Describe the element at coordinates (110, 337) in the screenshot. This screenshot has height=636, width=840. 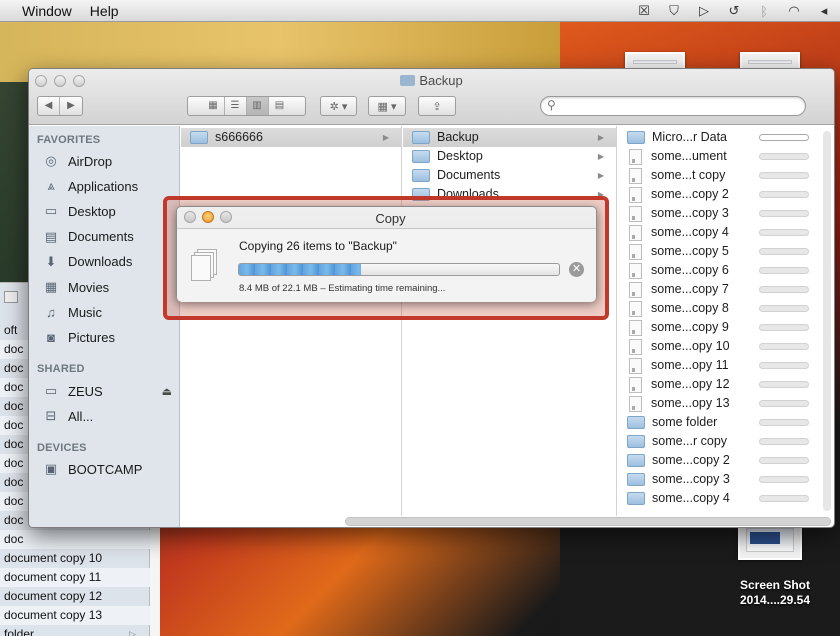
I see `sidebar-item-pictures: ◙ Pictures` at that location.